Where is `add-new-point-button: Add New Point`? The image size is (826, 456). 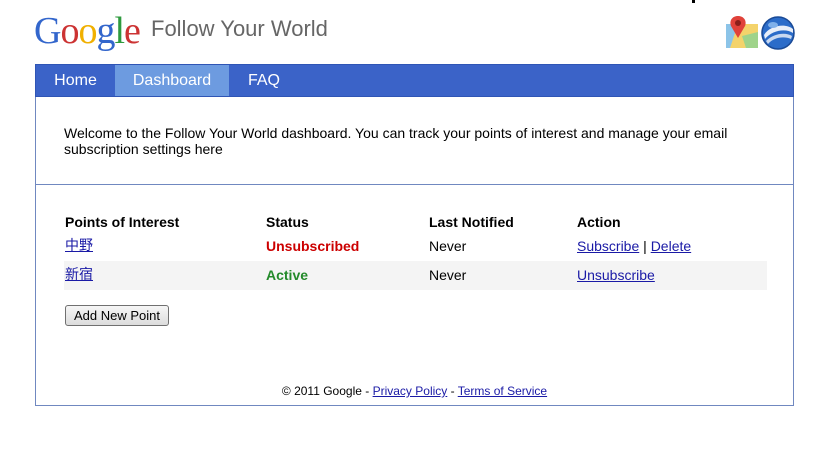
add-new-point-button: Add New Point is located at coordinates (117, 315).